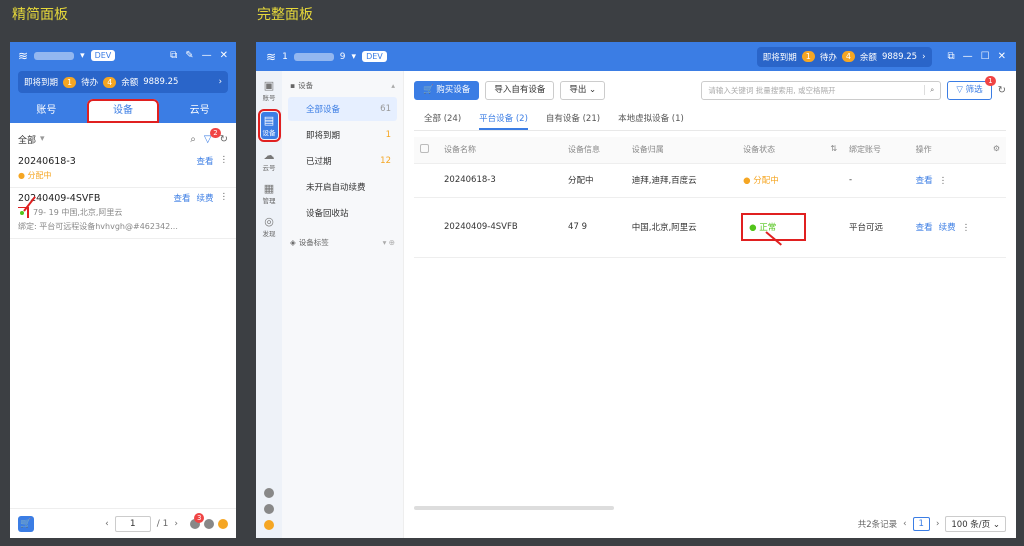 This screenshot has height=546, width=1024. I want to click on maximize-icon: ☐, so click(985, 56).